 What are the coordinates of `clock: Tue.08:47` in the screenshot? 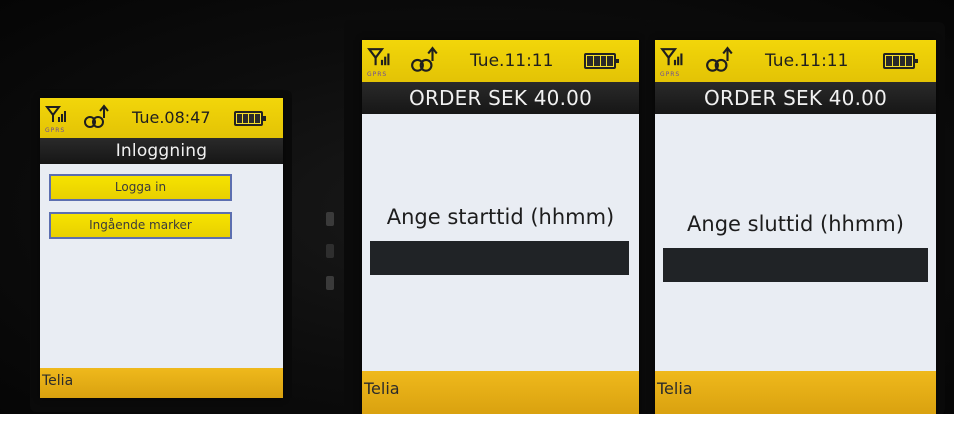 It's located at (171, 117).